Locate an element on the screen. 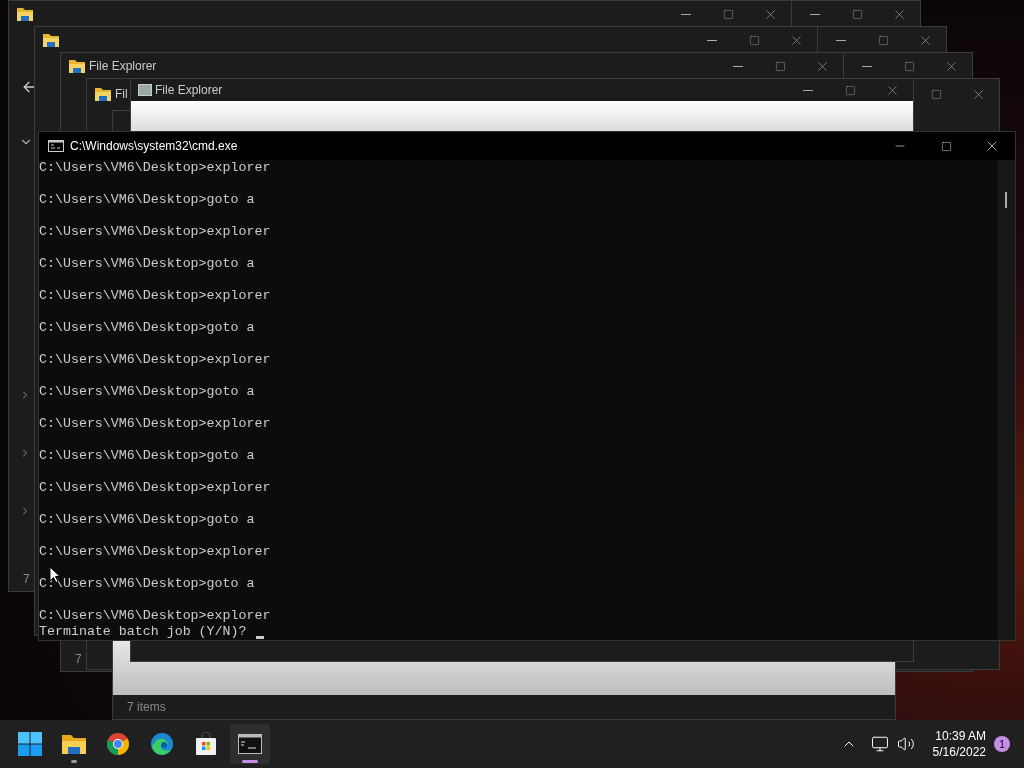 The width and height of the screenshot is (1024, 768). console-message: Terminate batch job (Y/N)? is located at coordinates (143, 632).